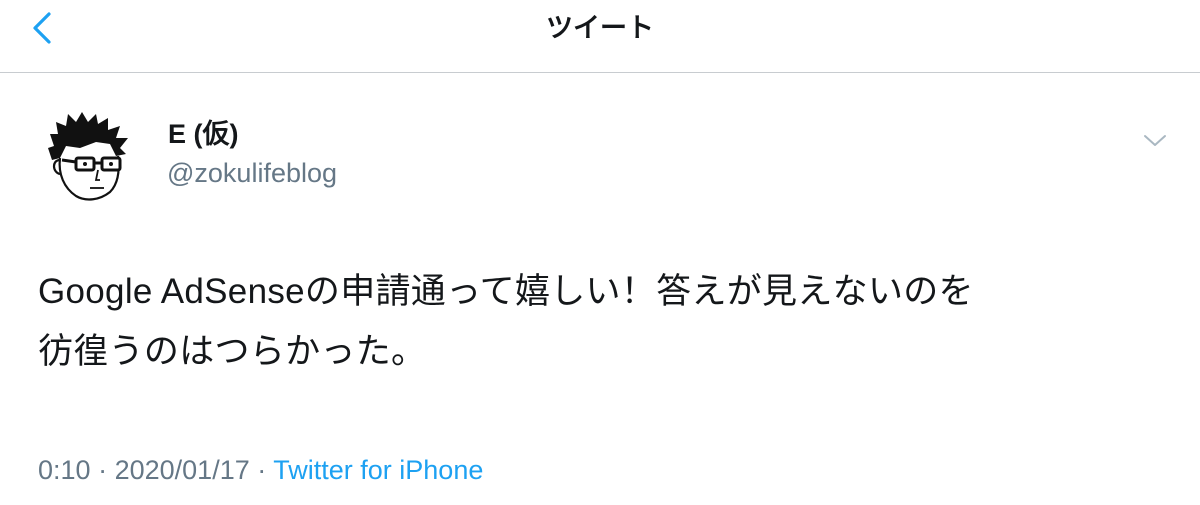 The image size is (1200, 505). I want to click on tweet-text-line: Google AdSenseの申請通って嬉しい！答えが見えないのを, so click(506, 291).